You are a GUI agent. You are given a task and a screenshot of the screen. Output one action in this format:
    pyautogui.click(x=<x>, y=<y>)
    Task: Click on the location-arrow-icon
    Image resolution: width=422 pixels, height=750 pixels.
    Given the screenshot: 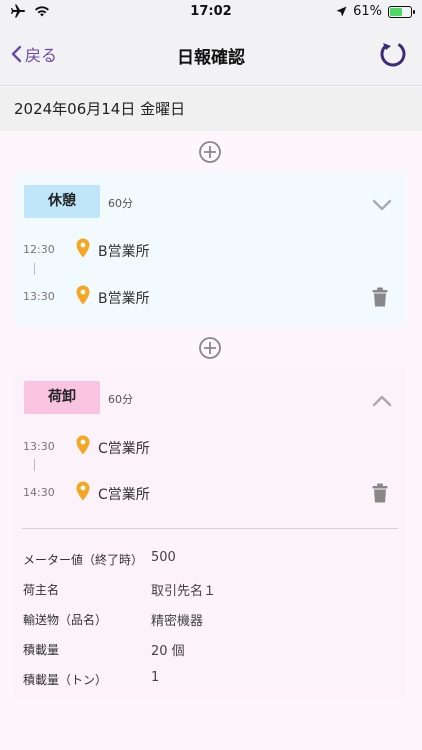 What is the action you would take?
    pyautogui.click(x=341, y=11)
    